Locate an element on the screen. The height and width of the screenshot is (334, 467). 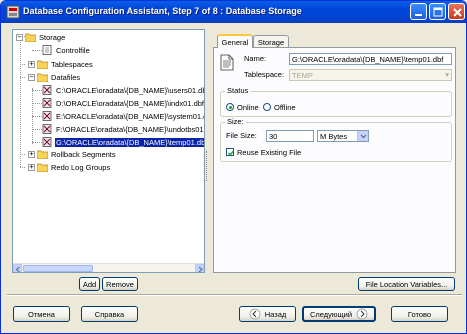
size-unit-select: M Bytes is located at coordinates (343, 136).